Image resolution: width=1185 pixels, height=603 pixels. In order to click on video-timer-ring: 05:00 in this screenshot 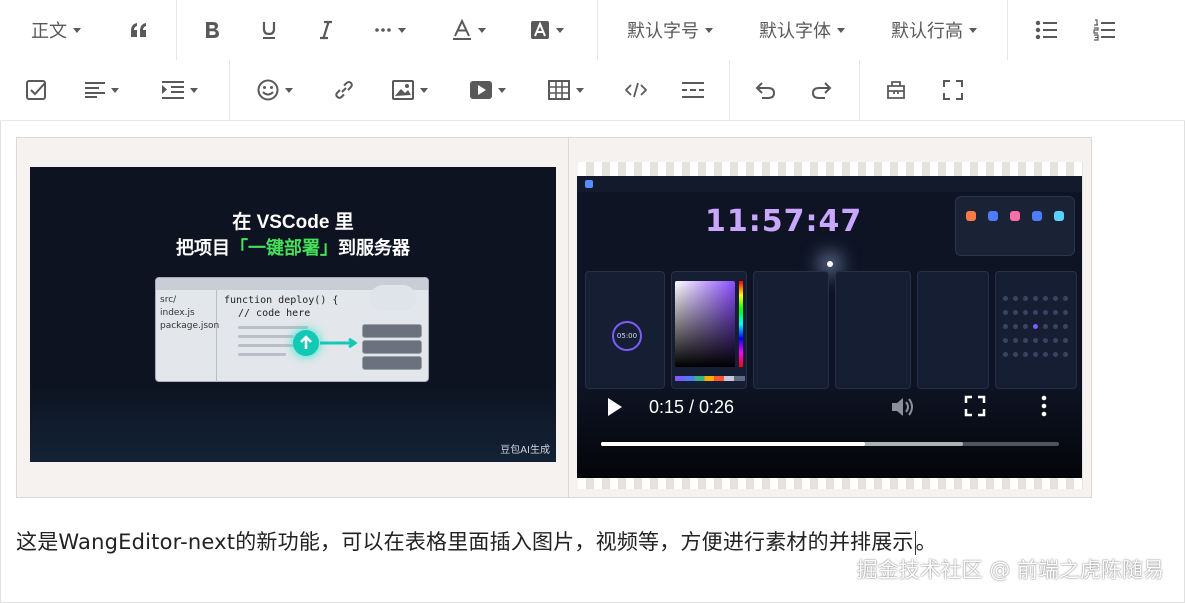, I will do `click(627, 336)`.